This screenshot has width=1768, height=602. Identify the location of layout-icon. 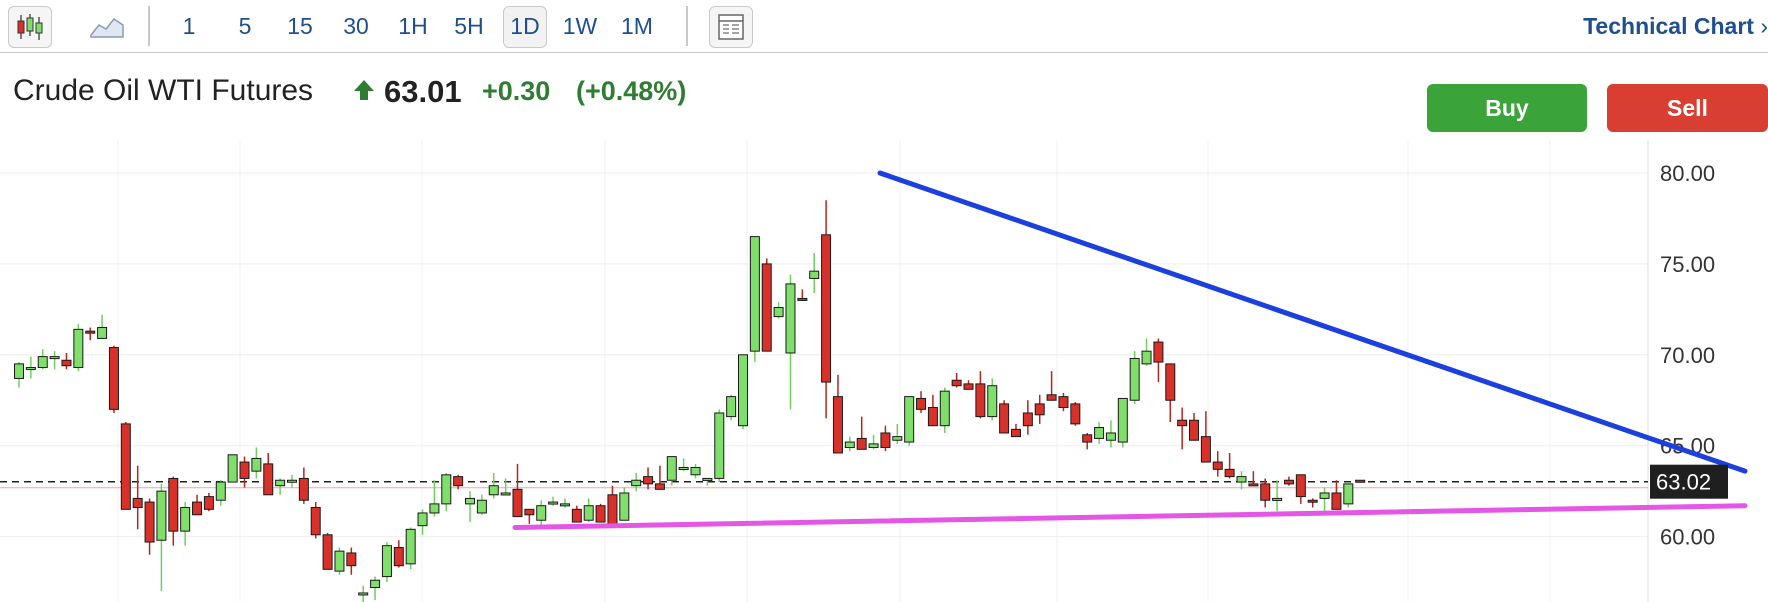
(731, 27).